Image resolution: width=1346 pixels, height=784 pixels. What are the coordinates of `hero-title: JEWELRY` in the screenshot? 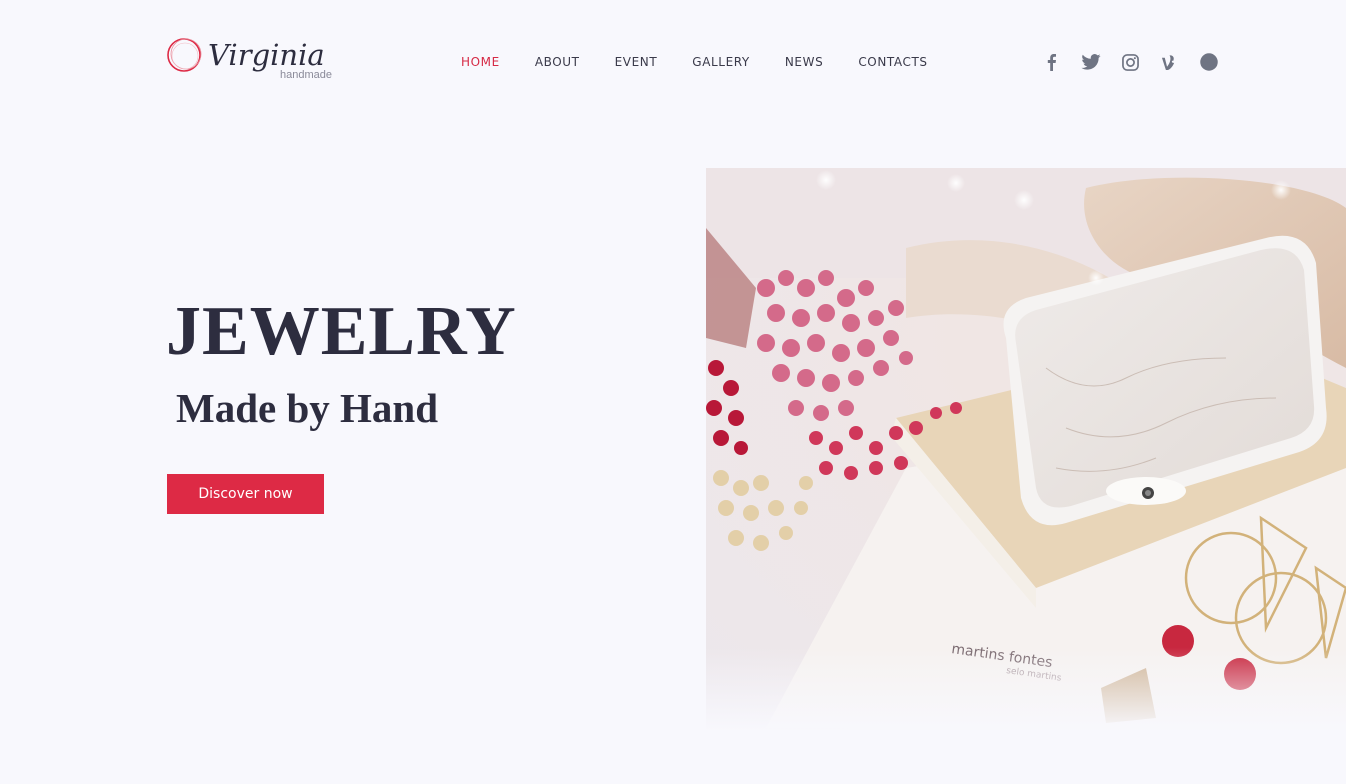 It's located at (341, 331).